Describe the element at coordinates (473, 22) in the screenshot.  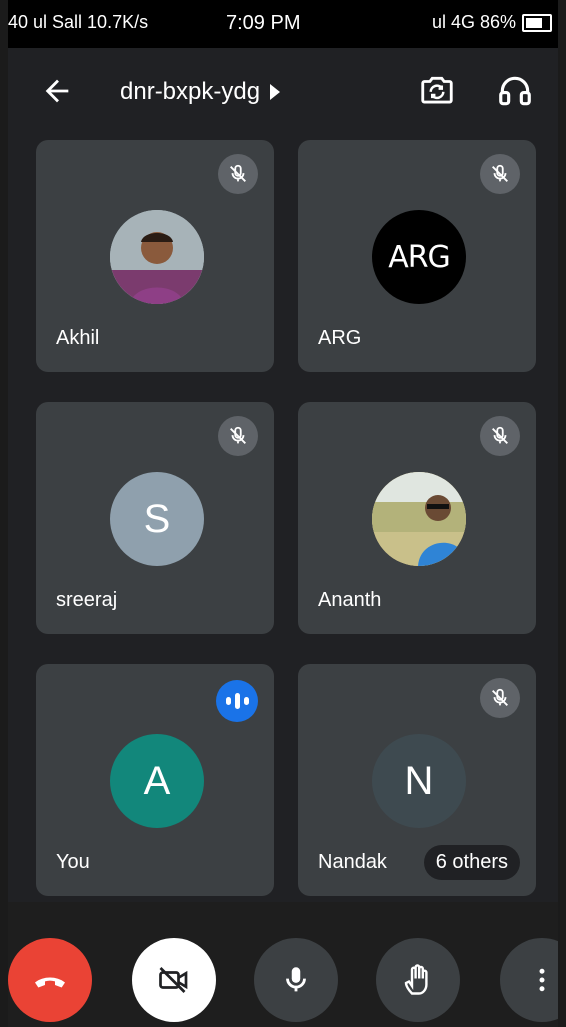
I see `status-right-text: ul 4G 86%` at that location.